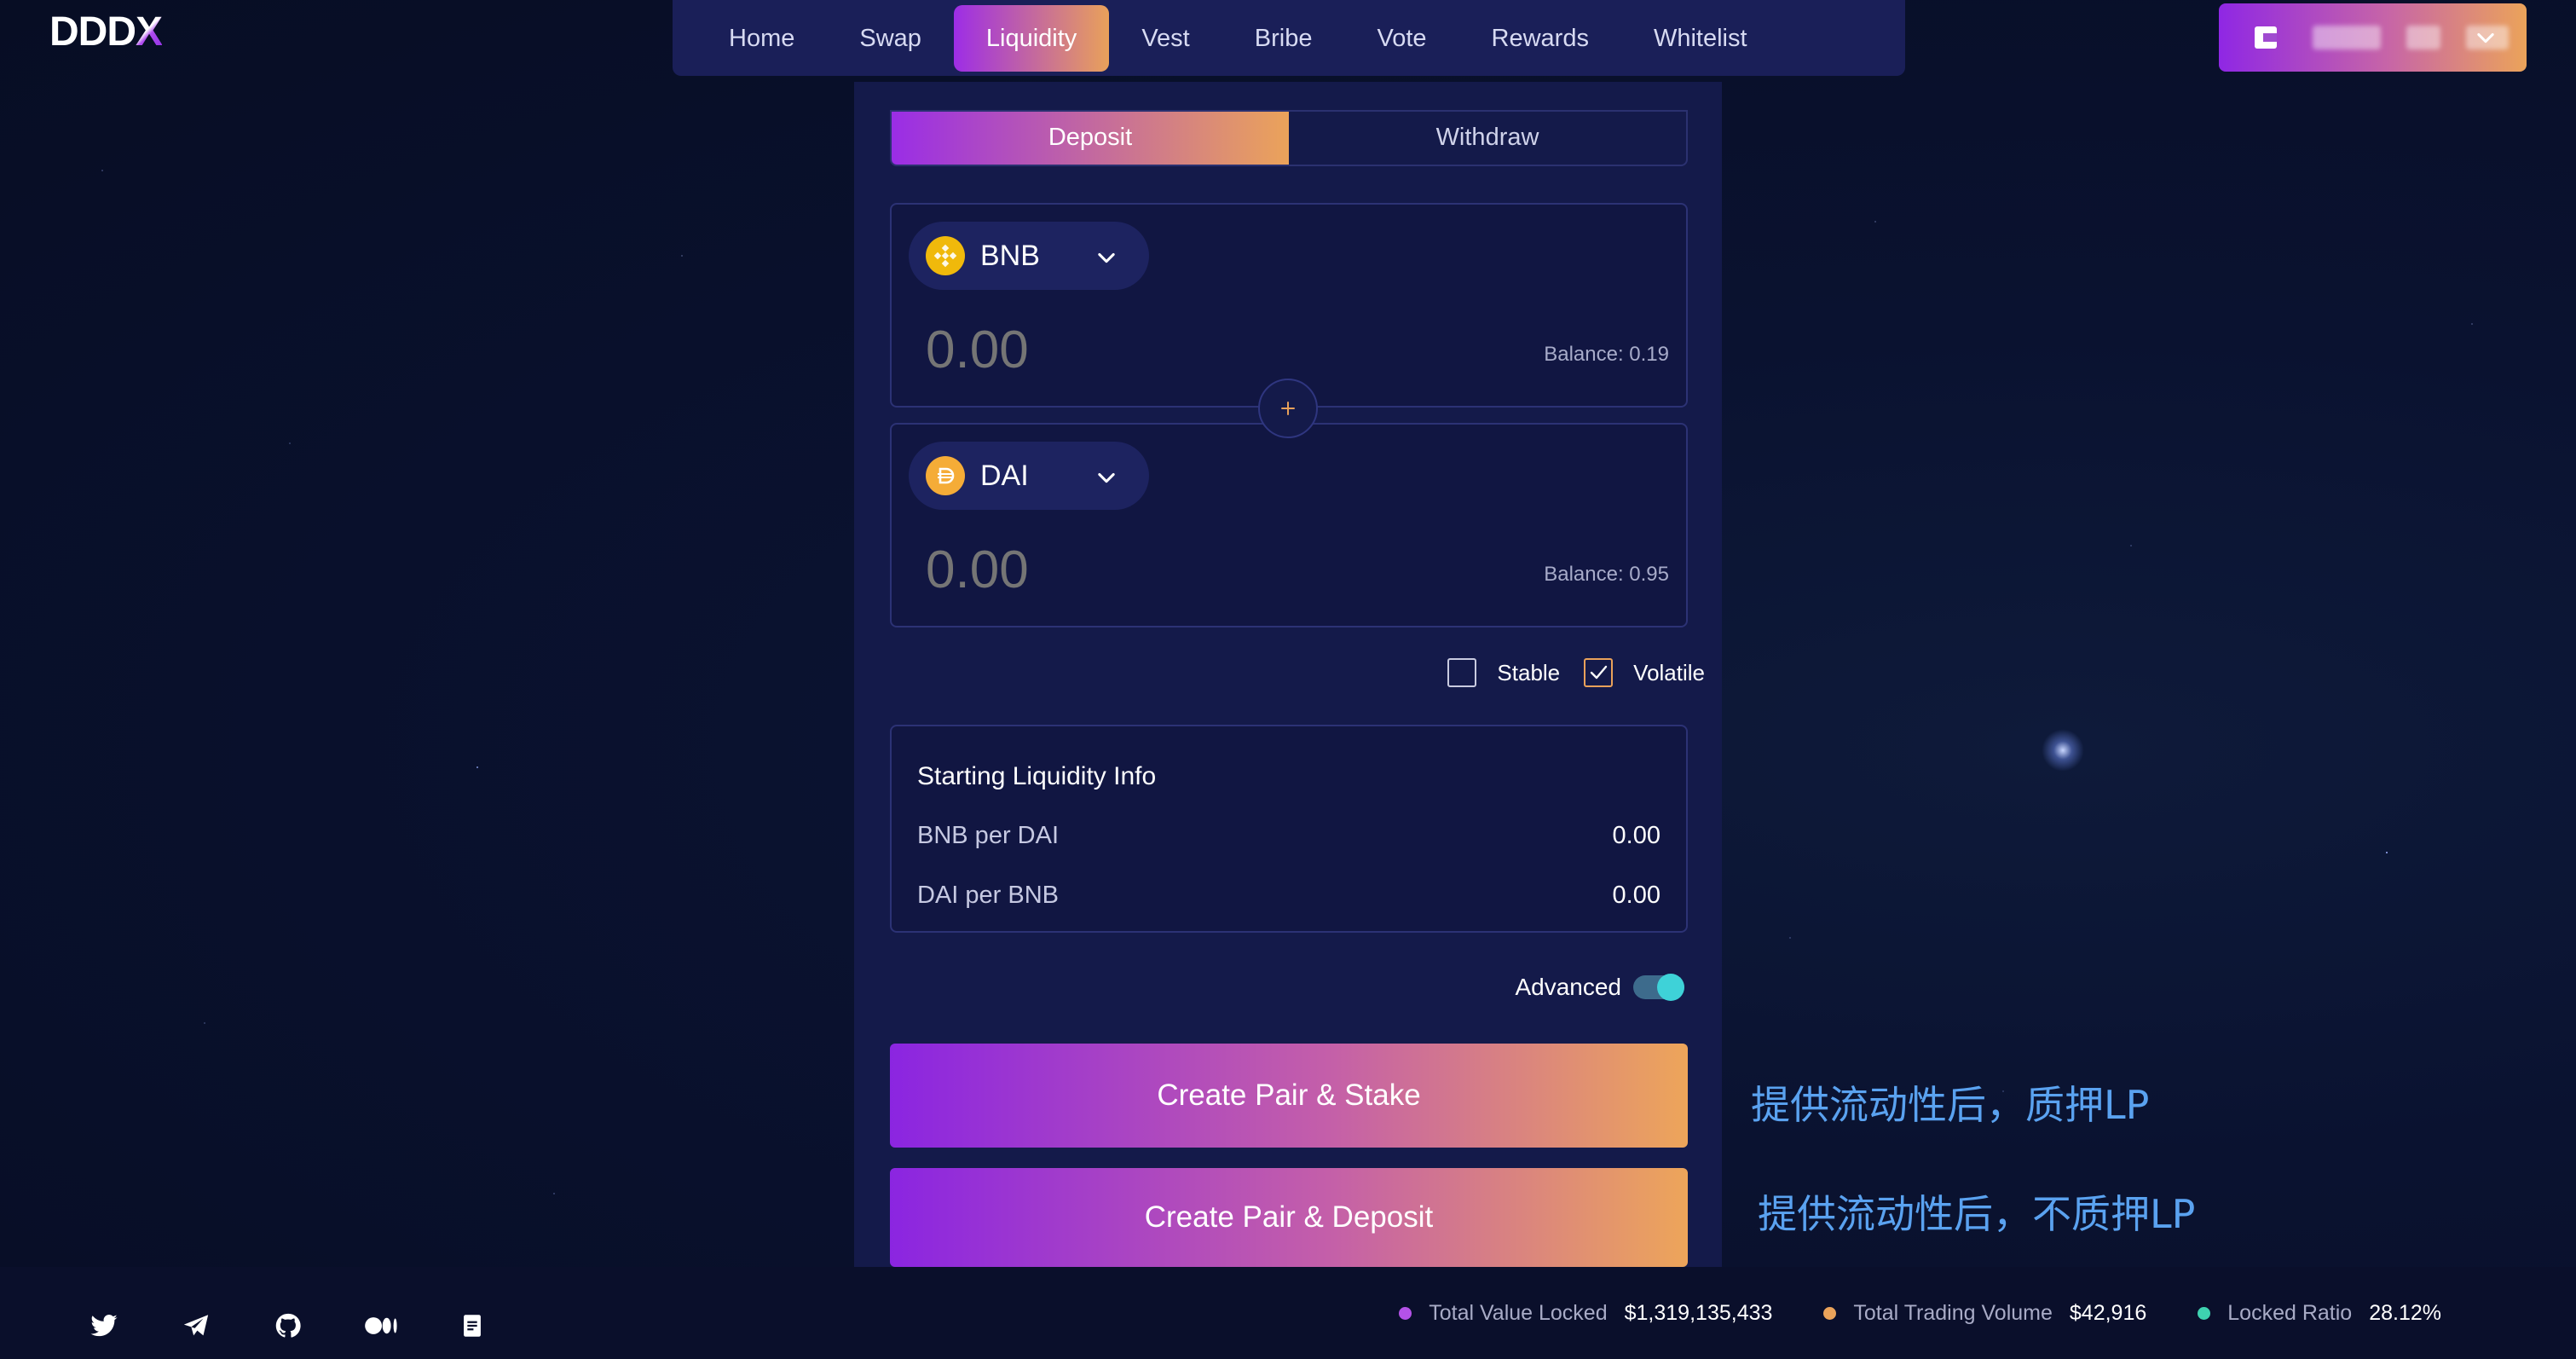 This screenshot has height=1359, width=2576. What do you see at coordinates (1977, 1214) in the screenshot?
I see `annotation-deposit-note: 提供流动性后，不质押LP` at bounding box center [1977, 1214].